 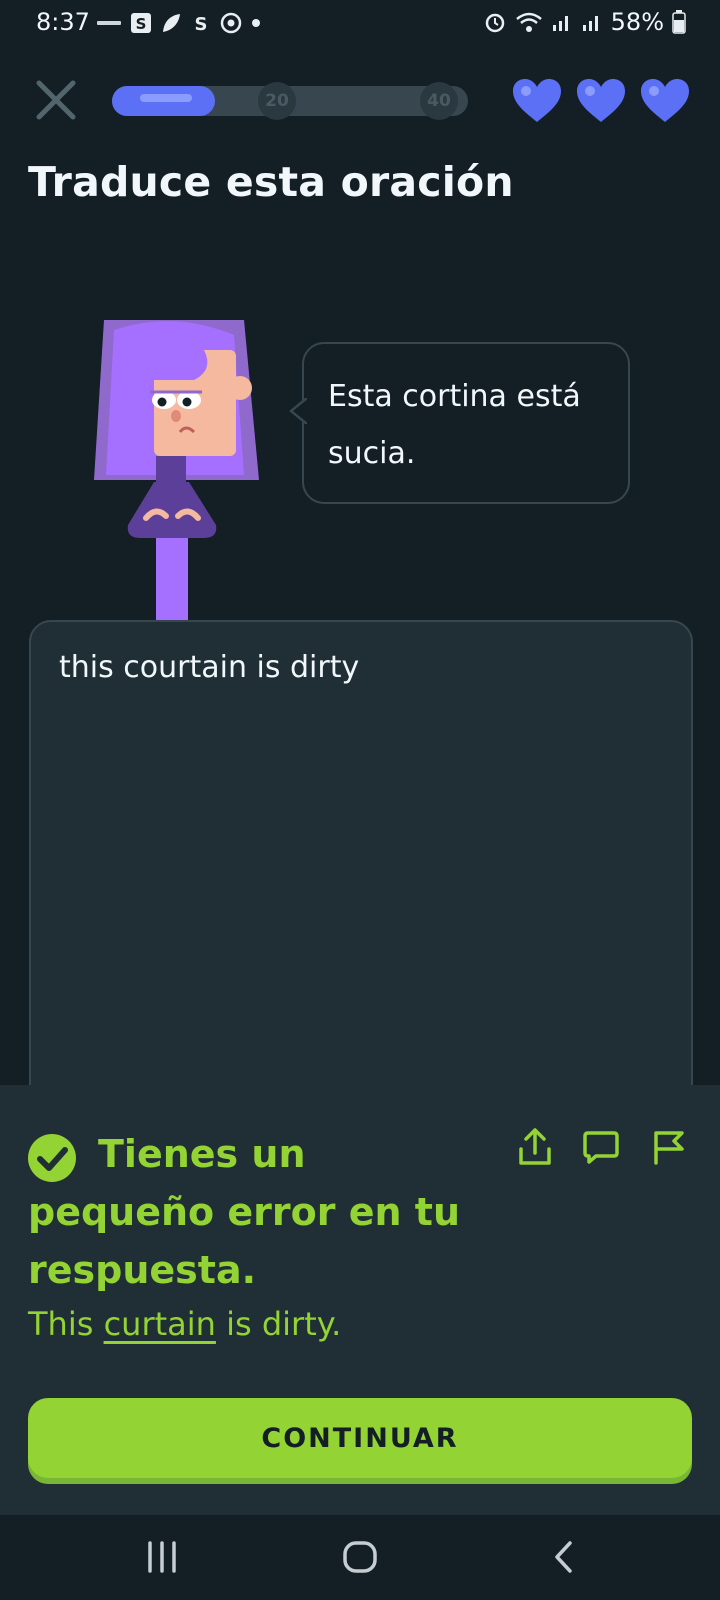 I want to click on report-flag-icon, so click(x=667, y=1147).